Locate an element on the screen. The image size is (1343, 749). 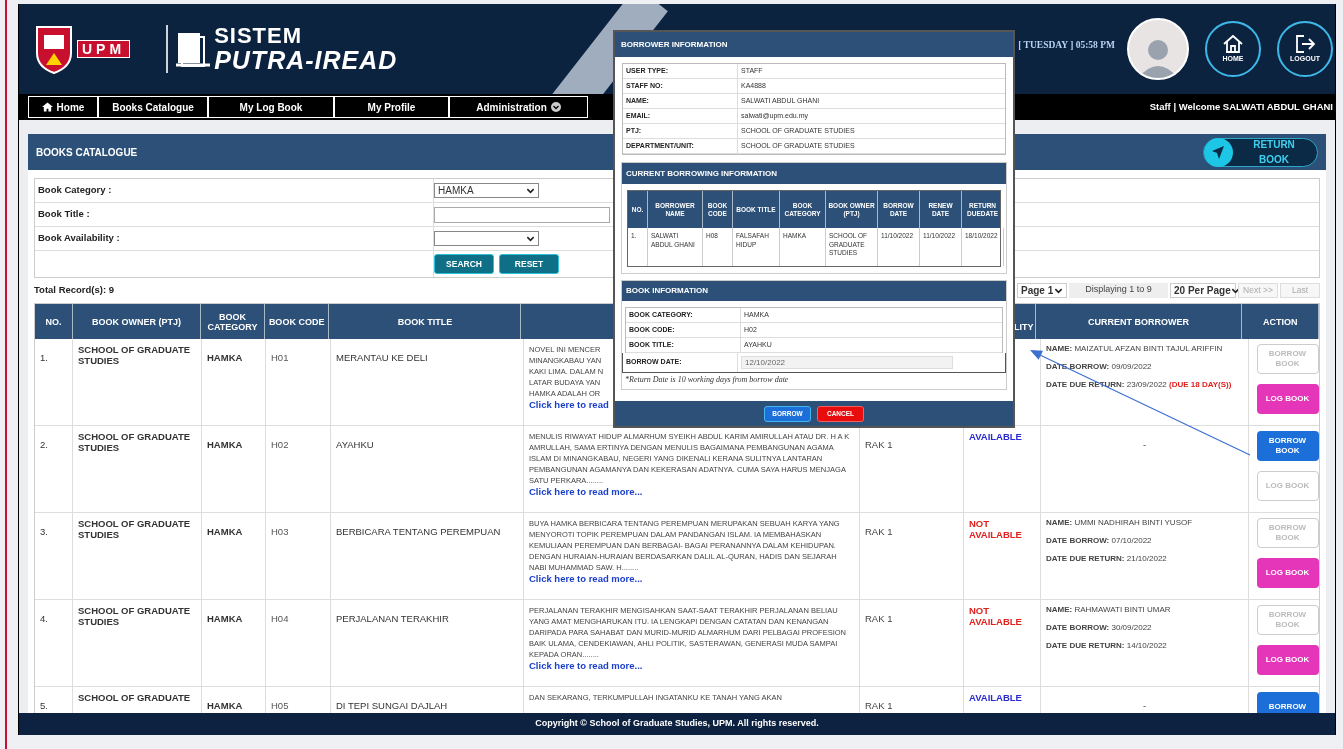
select-field: HAMKA is located at coordinates (486, 190).